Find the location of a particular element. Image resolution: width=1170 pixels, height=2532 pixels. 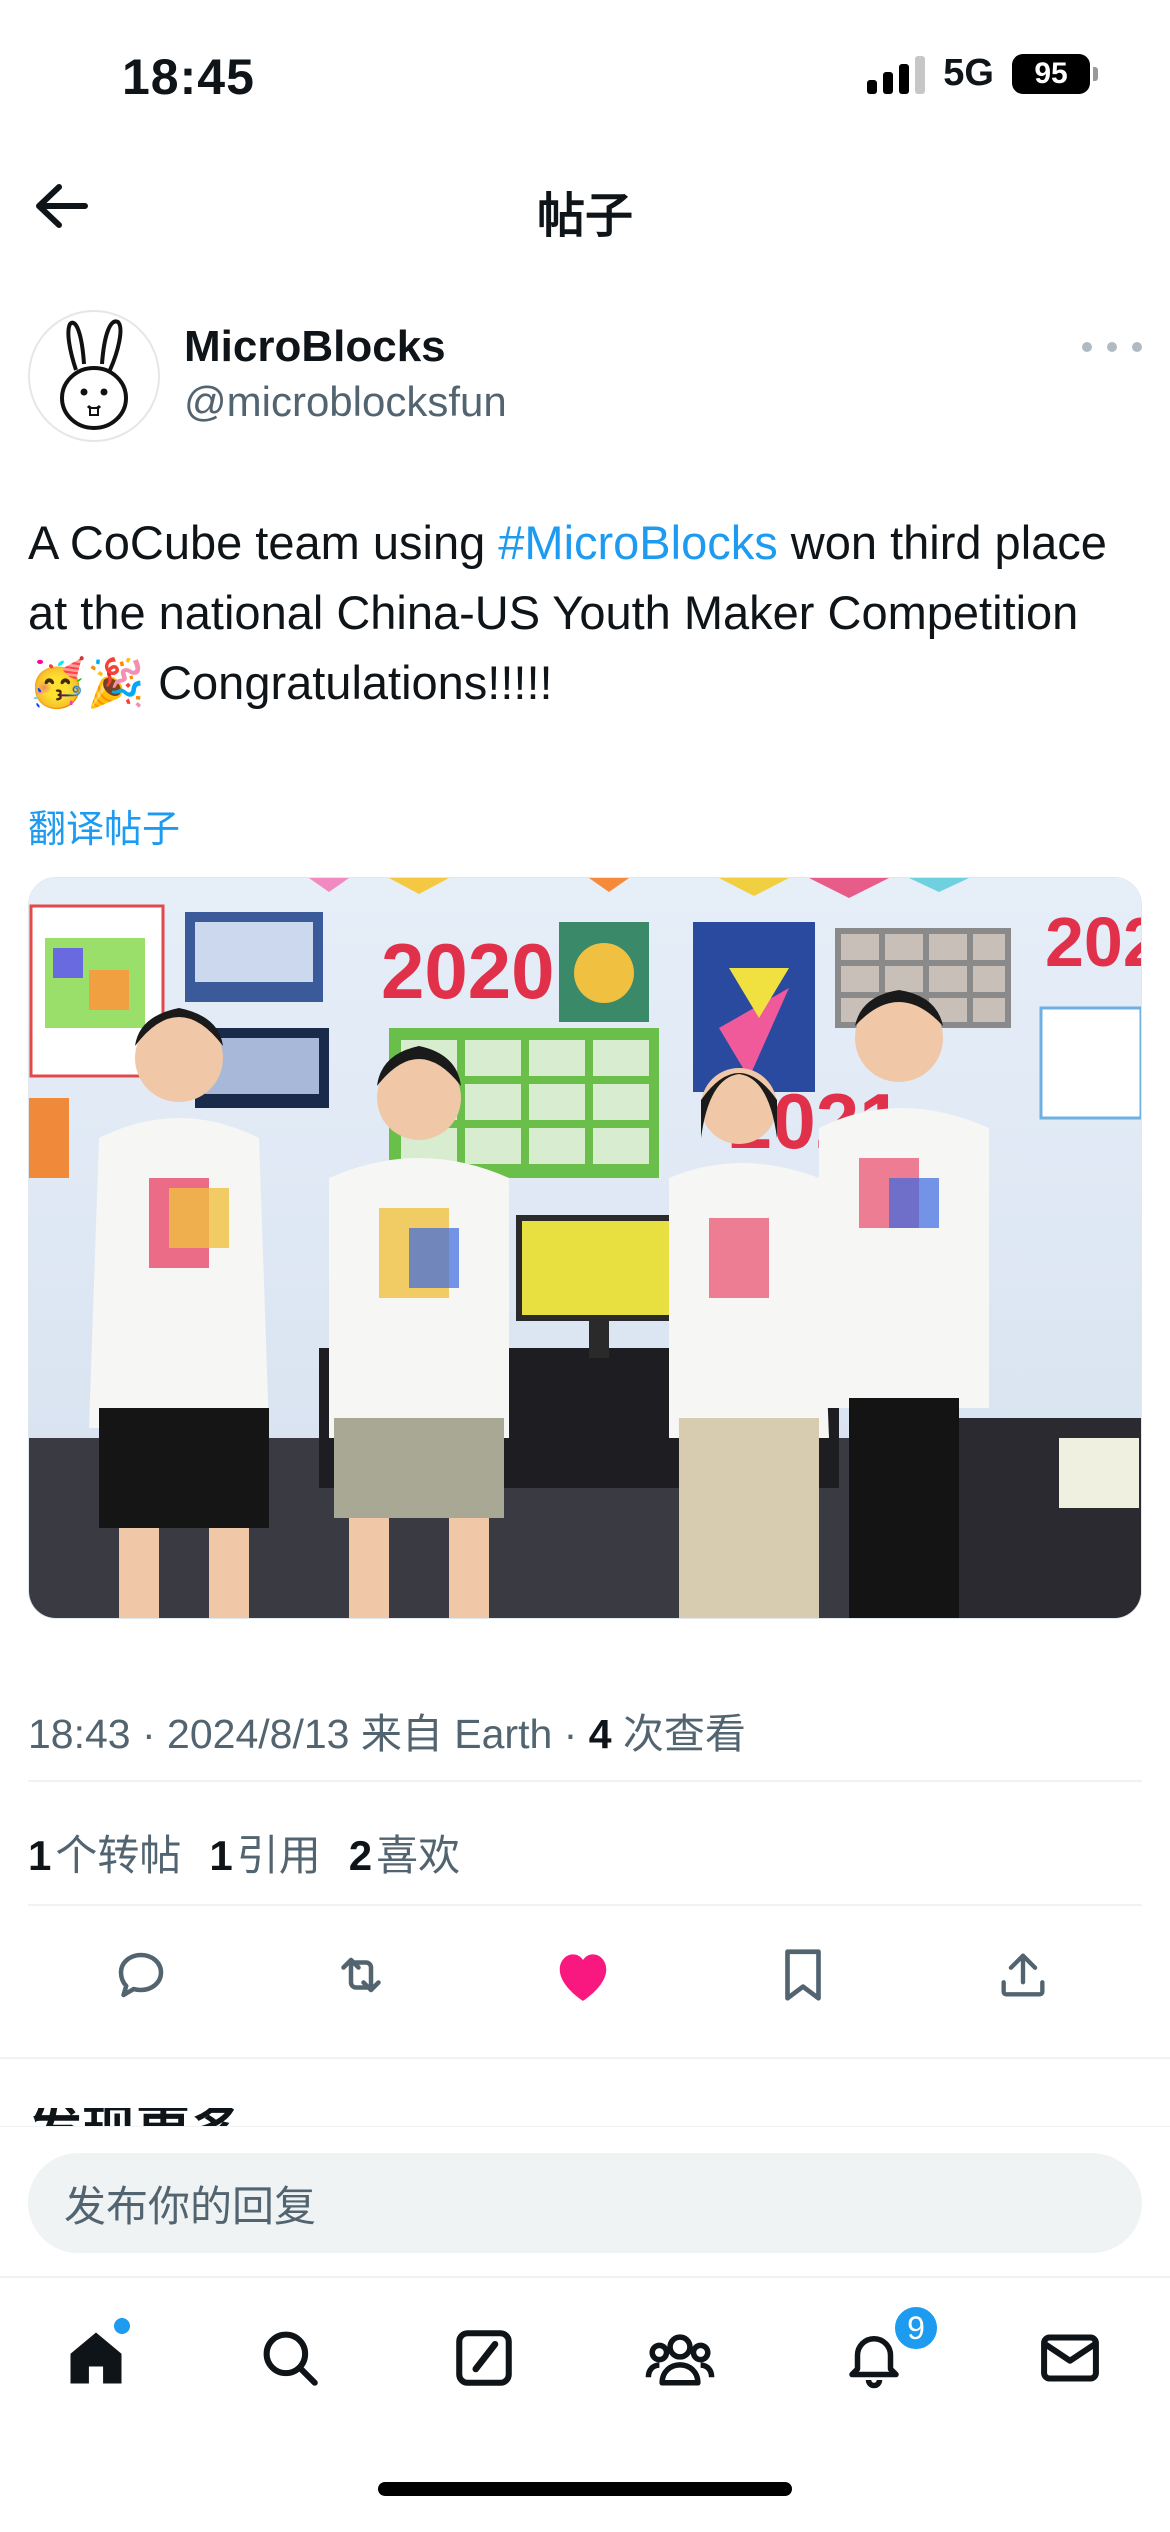

tweet-time: 18:43 is located at coordinates (79, 1734).